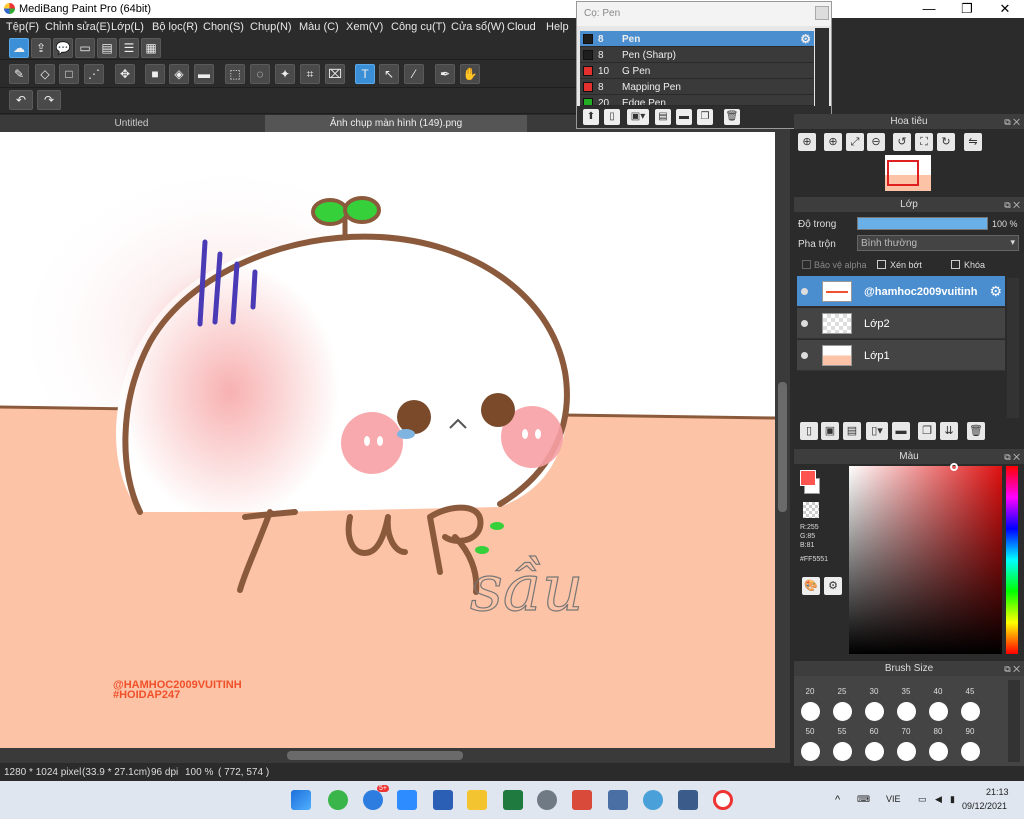 This screenshot has width=1024, height=819. I want to click on canvas-vertical-scrollbar, so click(782, 440).